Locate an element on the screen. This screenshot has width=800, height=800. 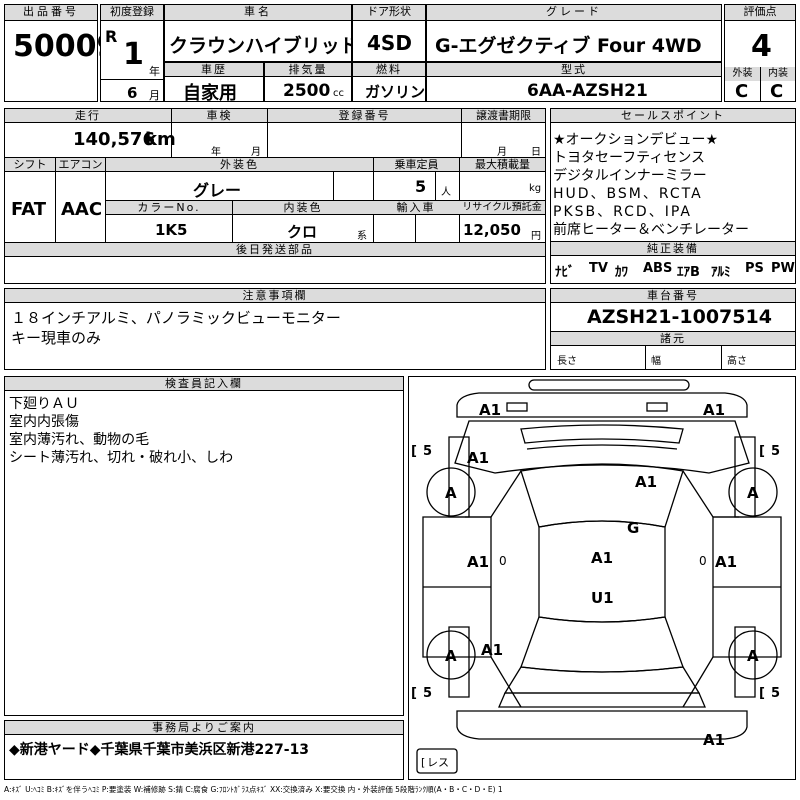
mark-door-rl: A1 is located at coordinates (492, 650).